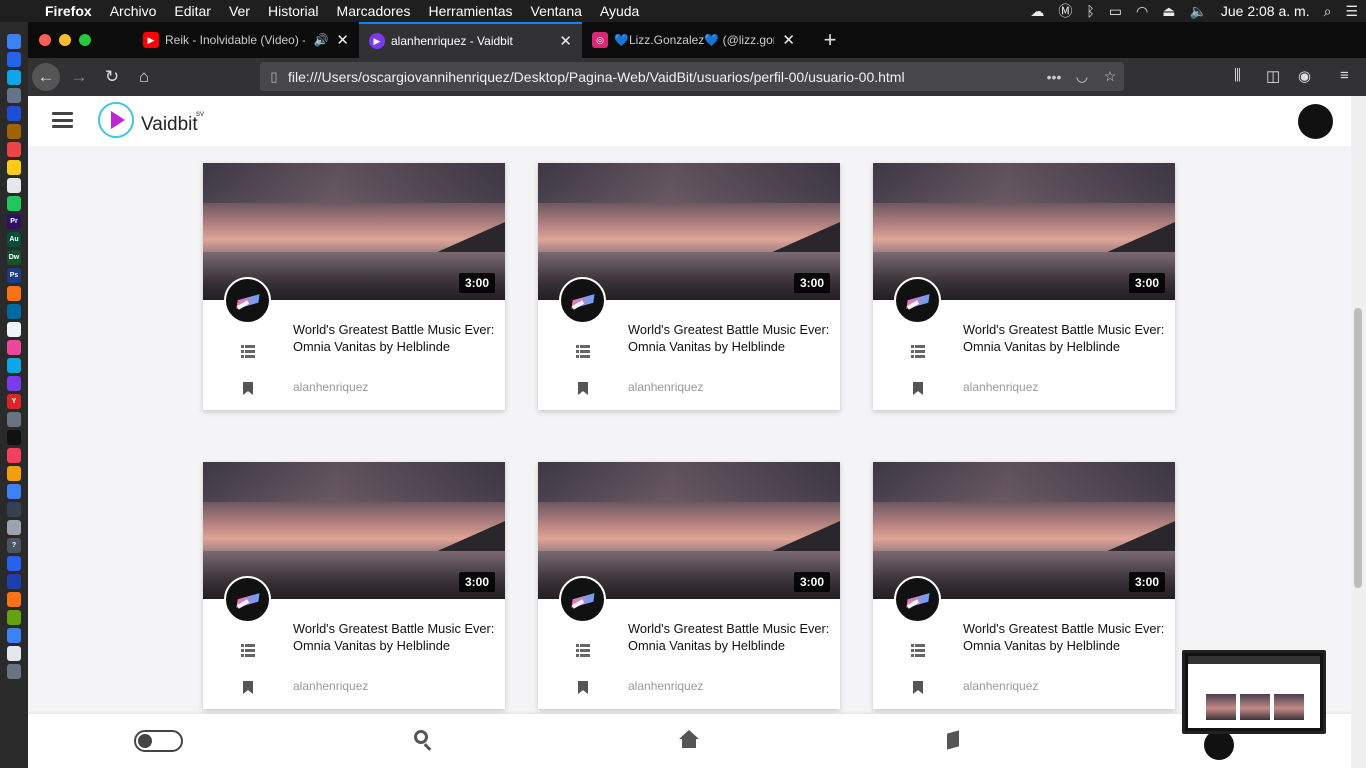 The width and height of the screenshot is (1366, 768). What do you see at coordinates (46, 77) in the screenshot?
I see `back-button: ←` at bounding box center [46, 77].